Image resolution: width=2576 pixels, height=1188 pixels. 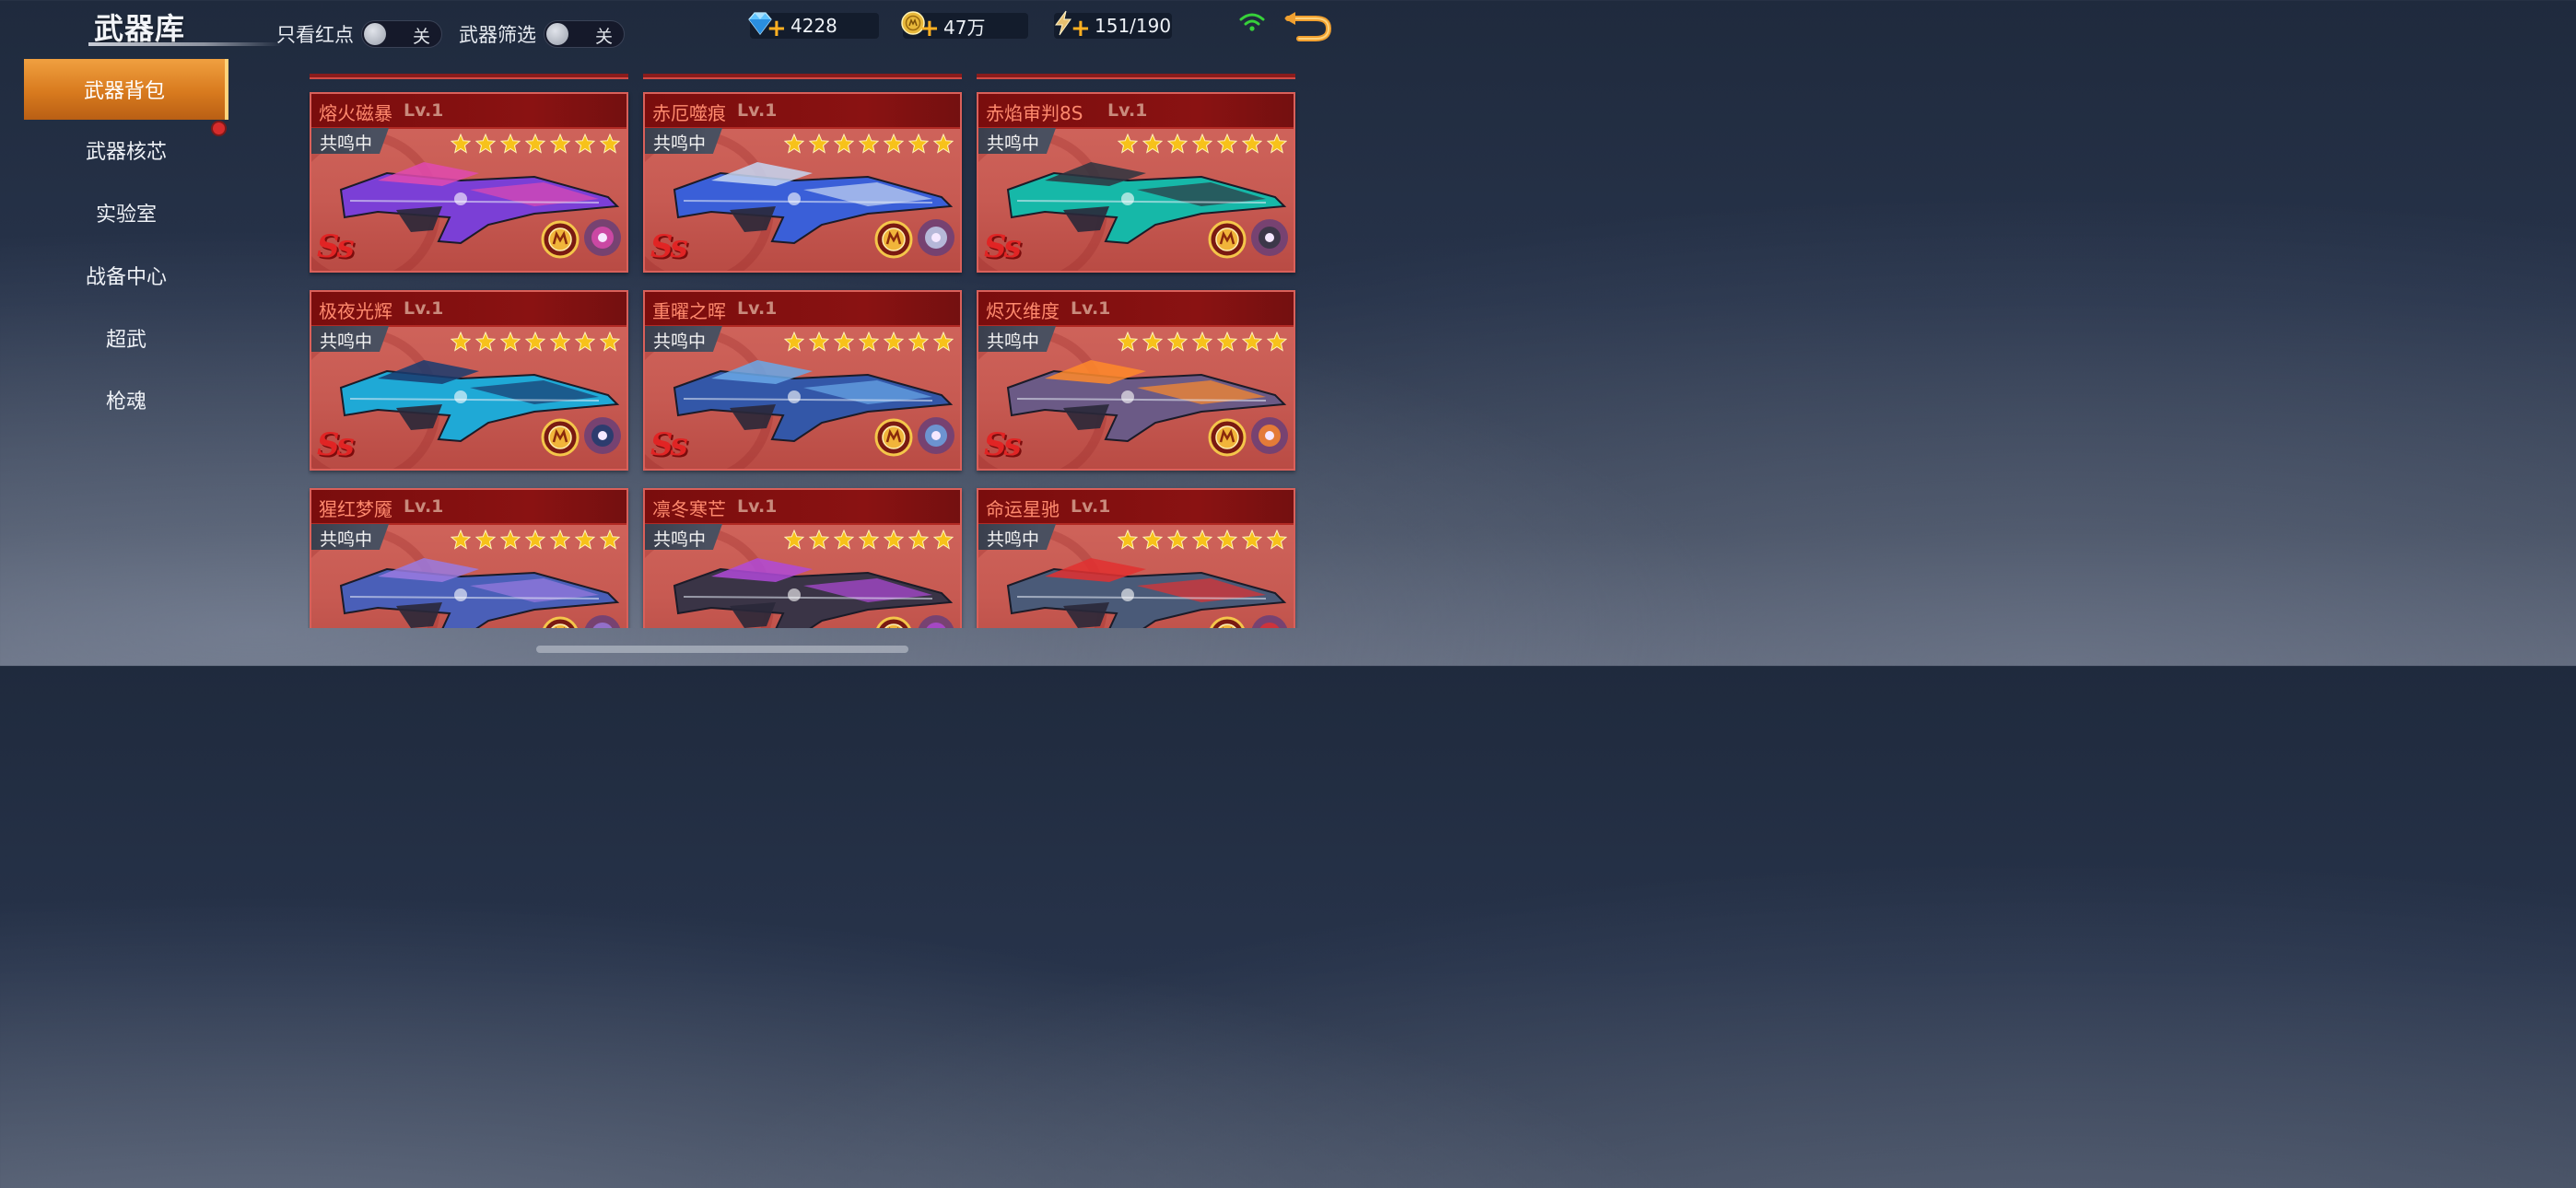 I want to click on energy-counter: + 151/190, so click(x=1113, y=26).